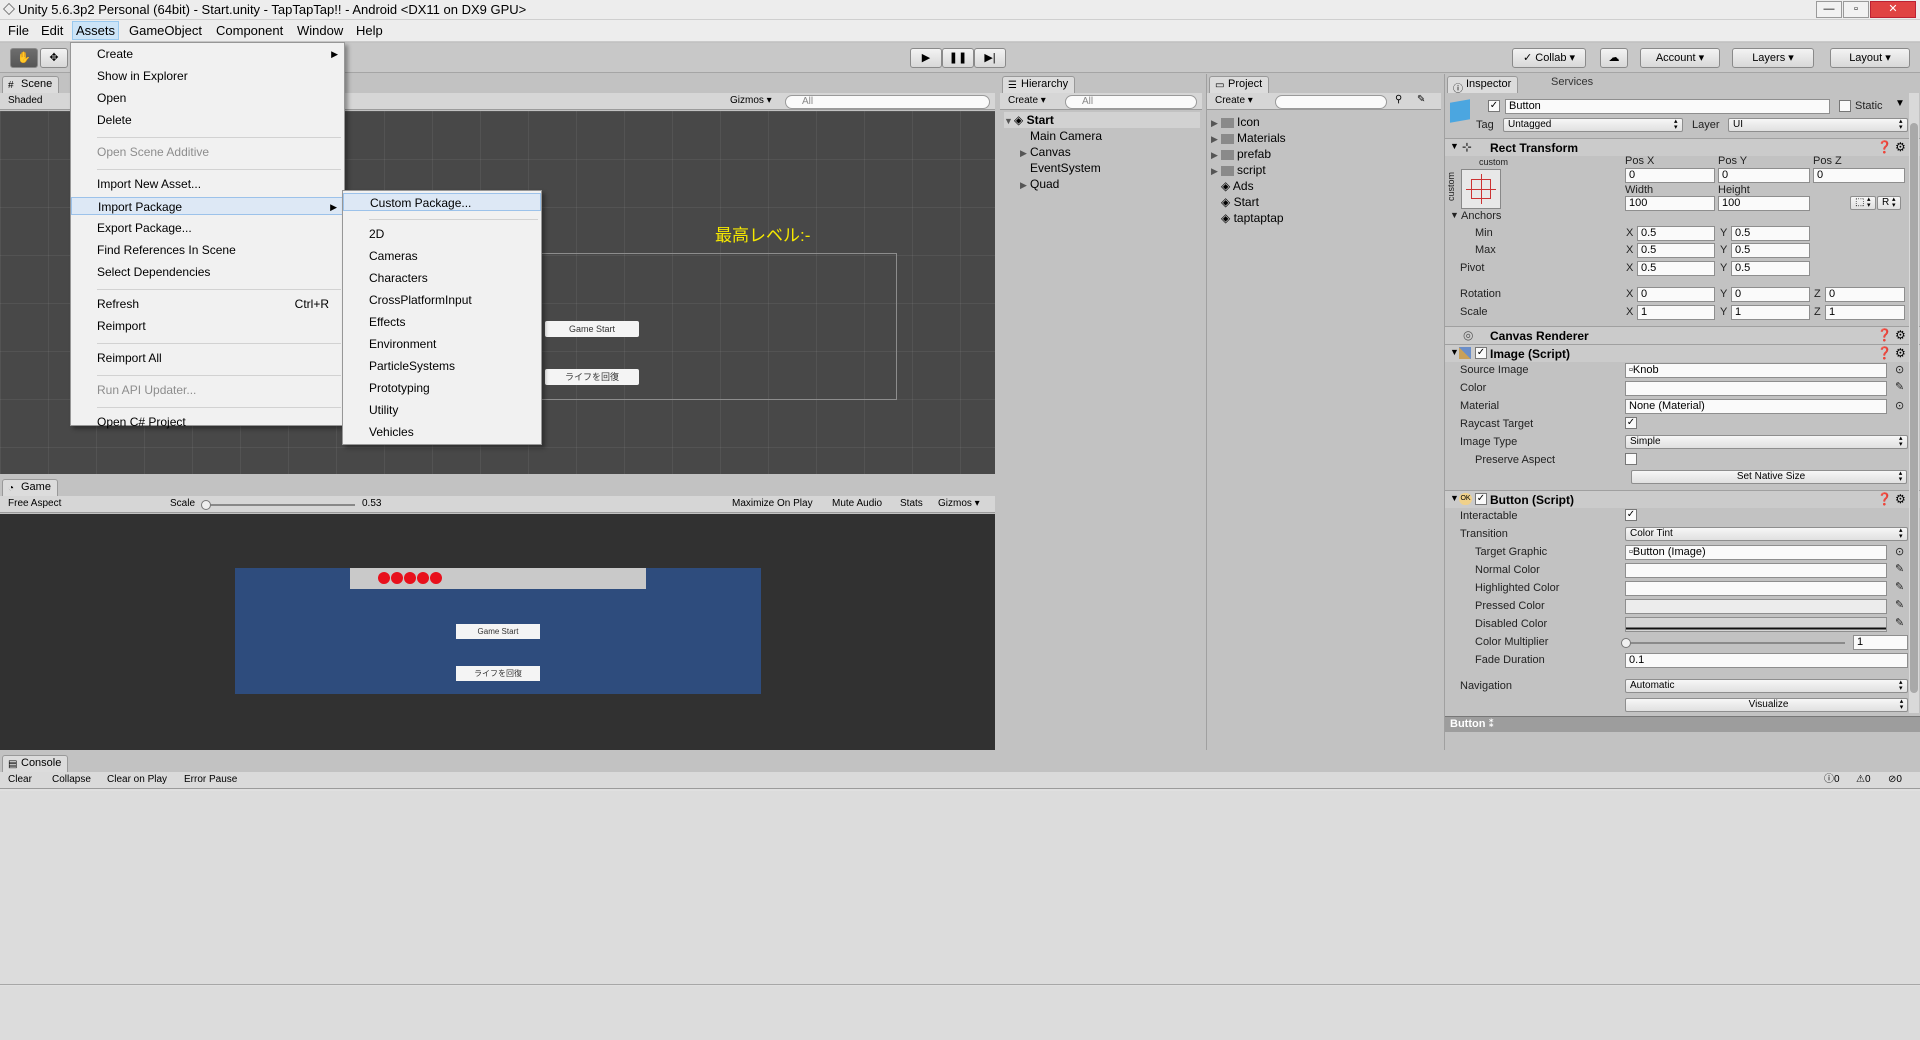 This screenshot has width=1920, height=1040. Describe the element at coordinates (442, 256) in the screenshot. I see `menu-item-cameras: Cameras` at that location.